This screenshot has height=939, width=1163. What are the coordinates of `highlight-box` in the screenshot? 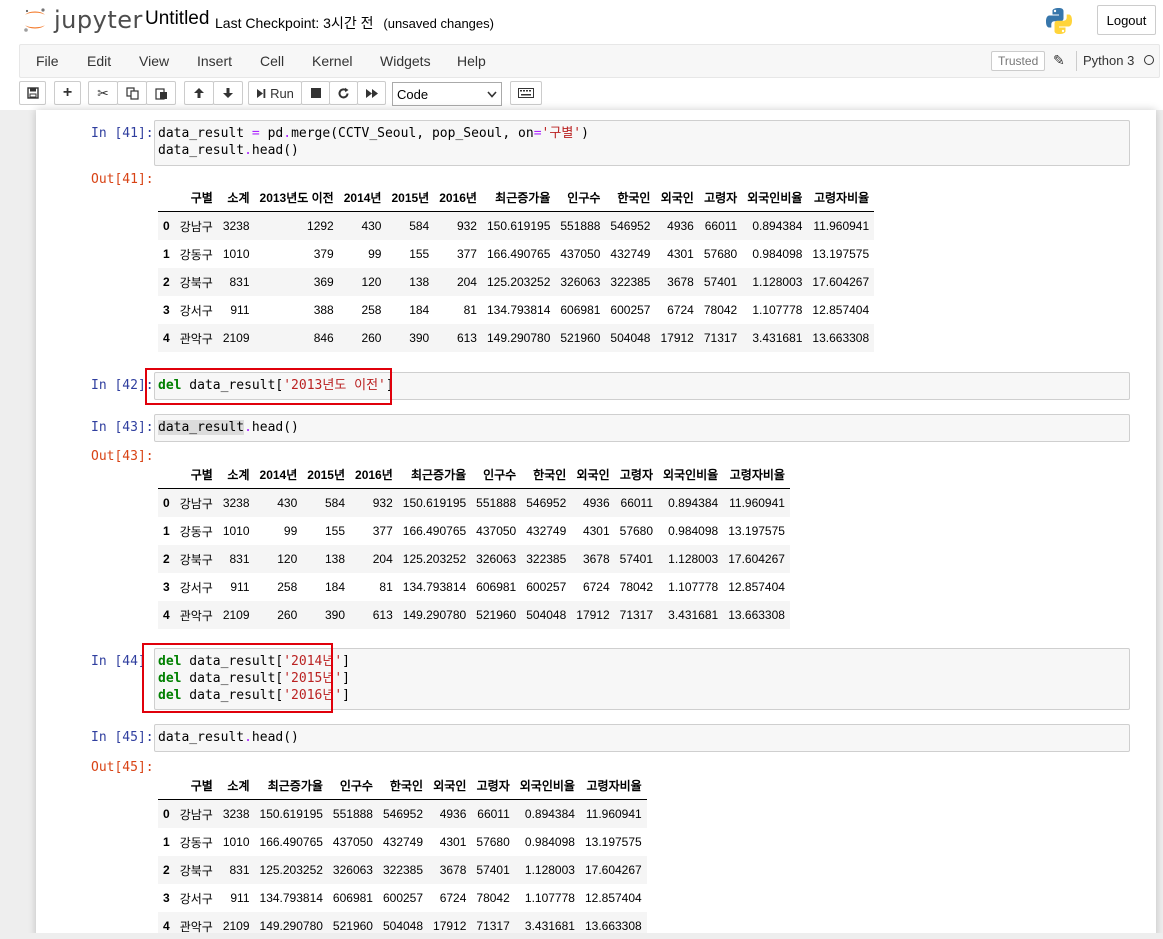 It's located at (268, 386).